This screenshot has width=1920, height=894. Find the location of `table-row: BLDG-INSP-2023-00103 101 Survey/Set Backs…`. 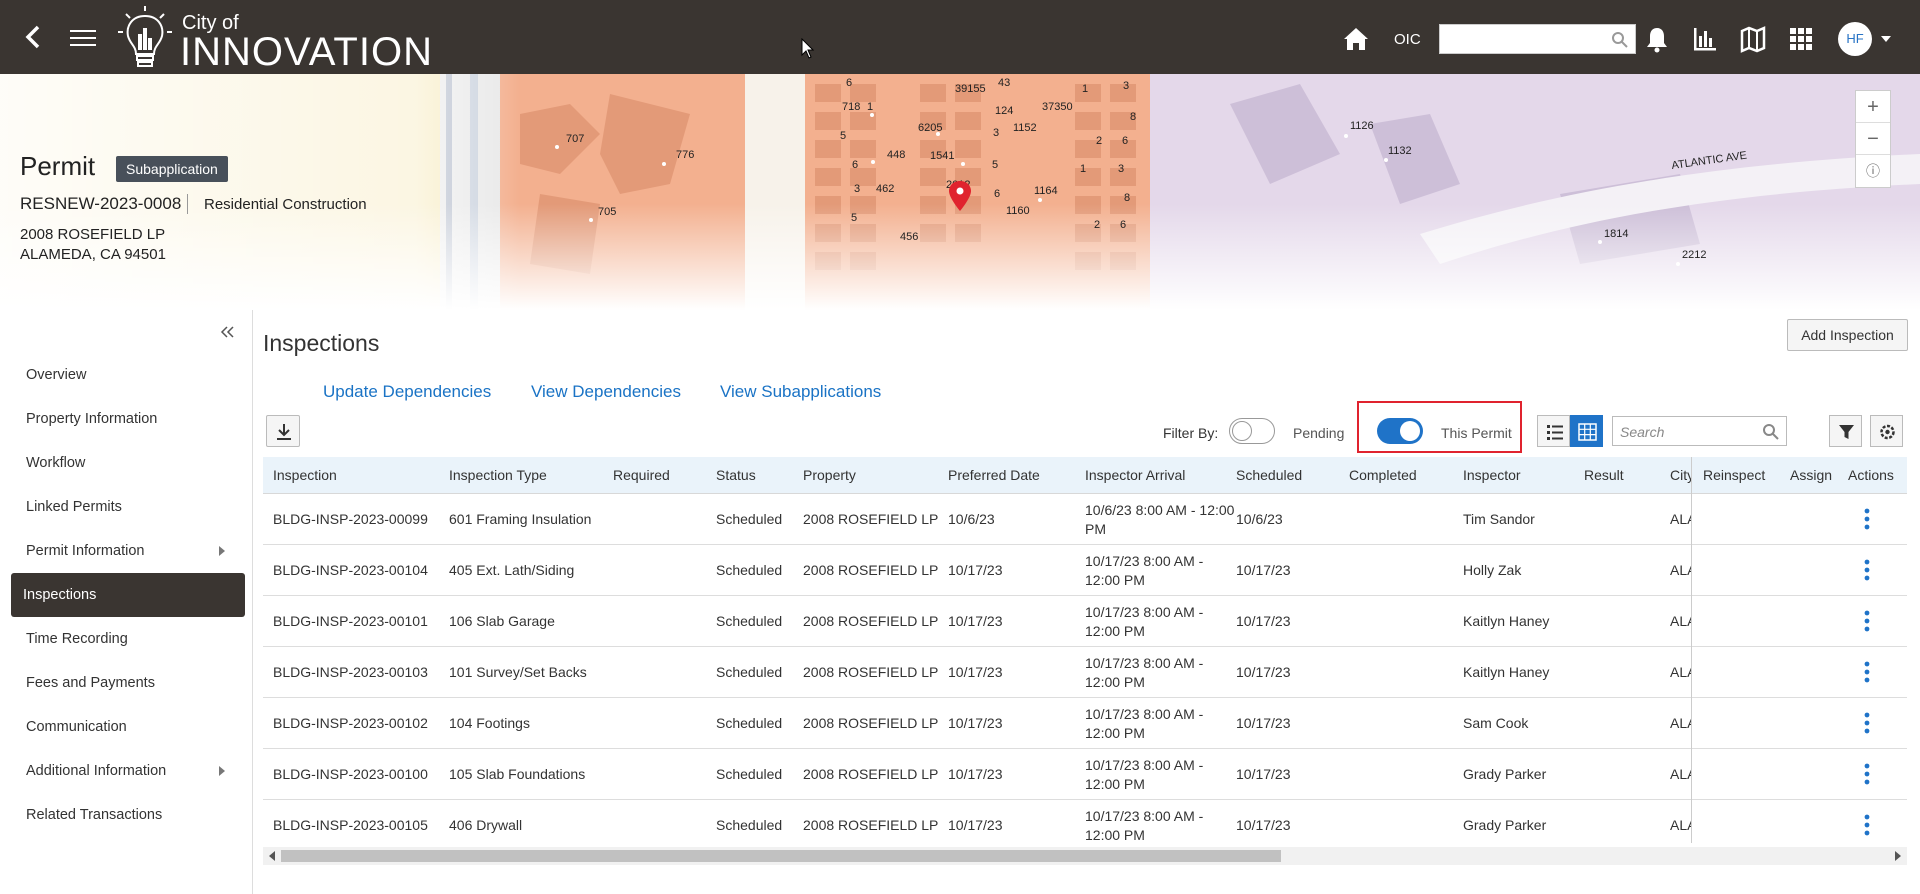

table-row: BLDG-INSP-2023-00103 101 Survey/Set Backs… is located at coordinates (1085, 672).